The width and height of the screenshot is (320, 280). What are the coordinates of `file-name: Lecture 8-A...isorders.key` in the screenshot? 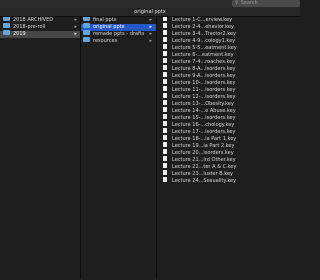 It's located at (204, 69).